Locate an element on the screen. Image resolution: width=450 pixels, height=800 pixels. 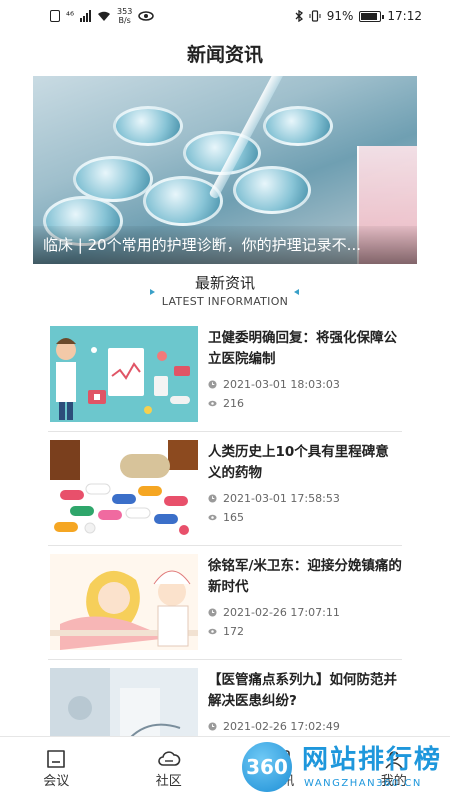
news-date-text: 2021-03-01 18:03:03 is located at coordinates (281, 384).